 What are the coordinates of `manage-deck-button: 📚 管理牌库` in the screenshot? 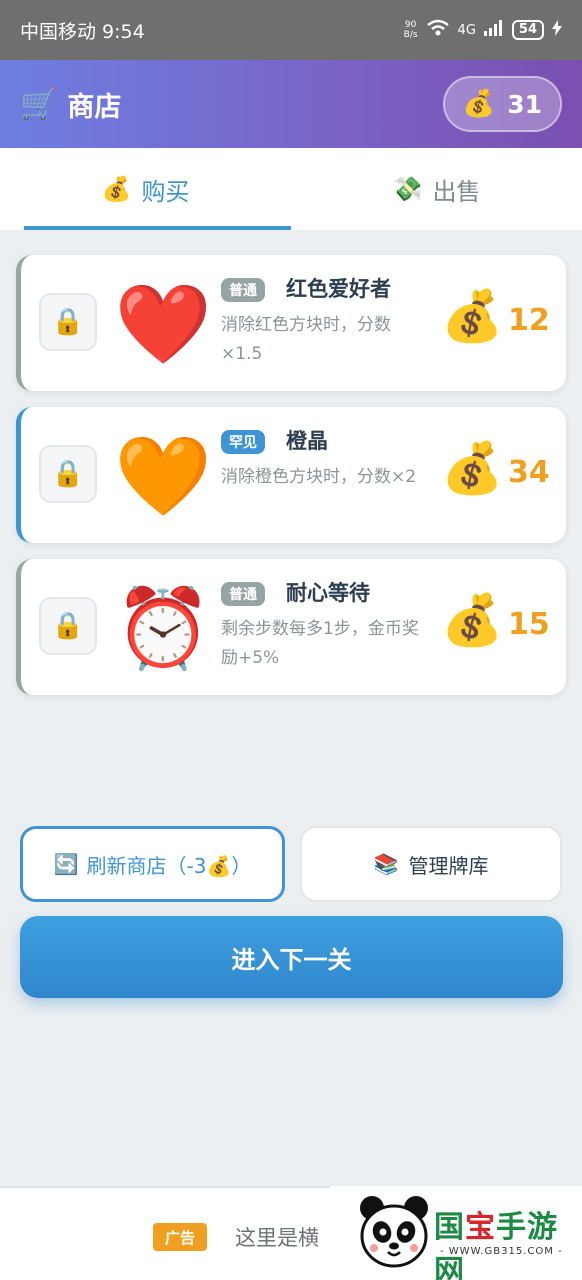 It's located at (431, 864).